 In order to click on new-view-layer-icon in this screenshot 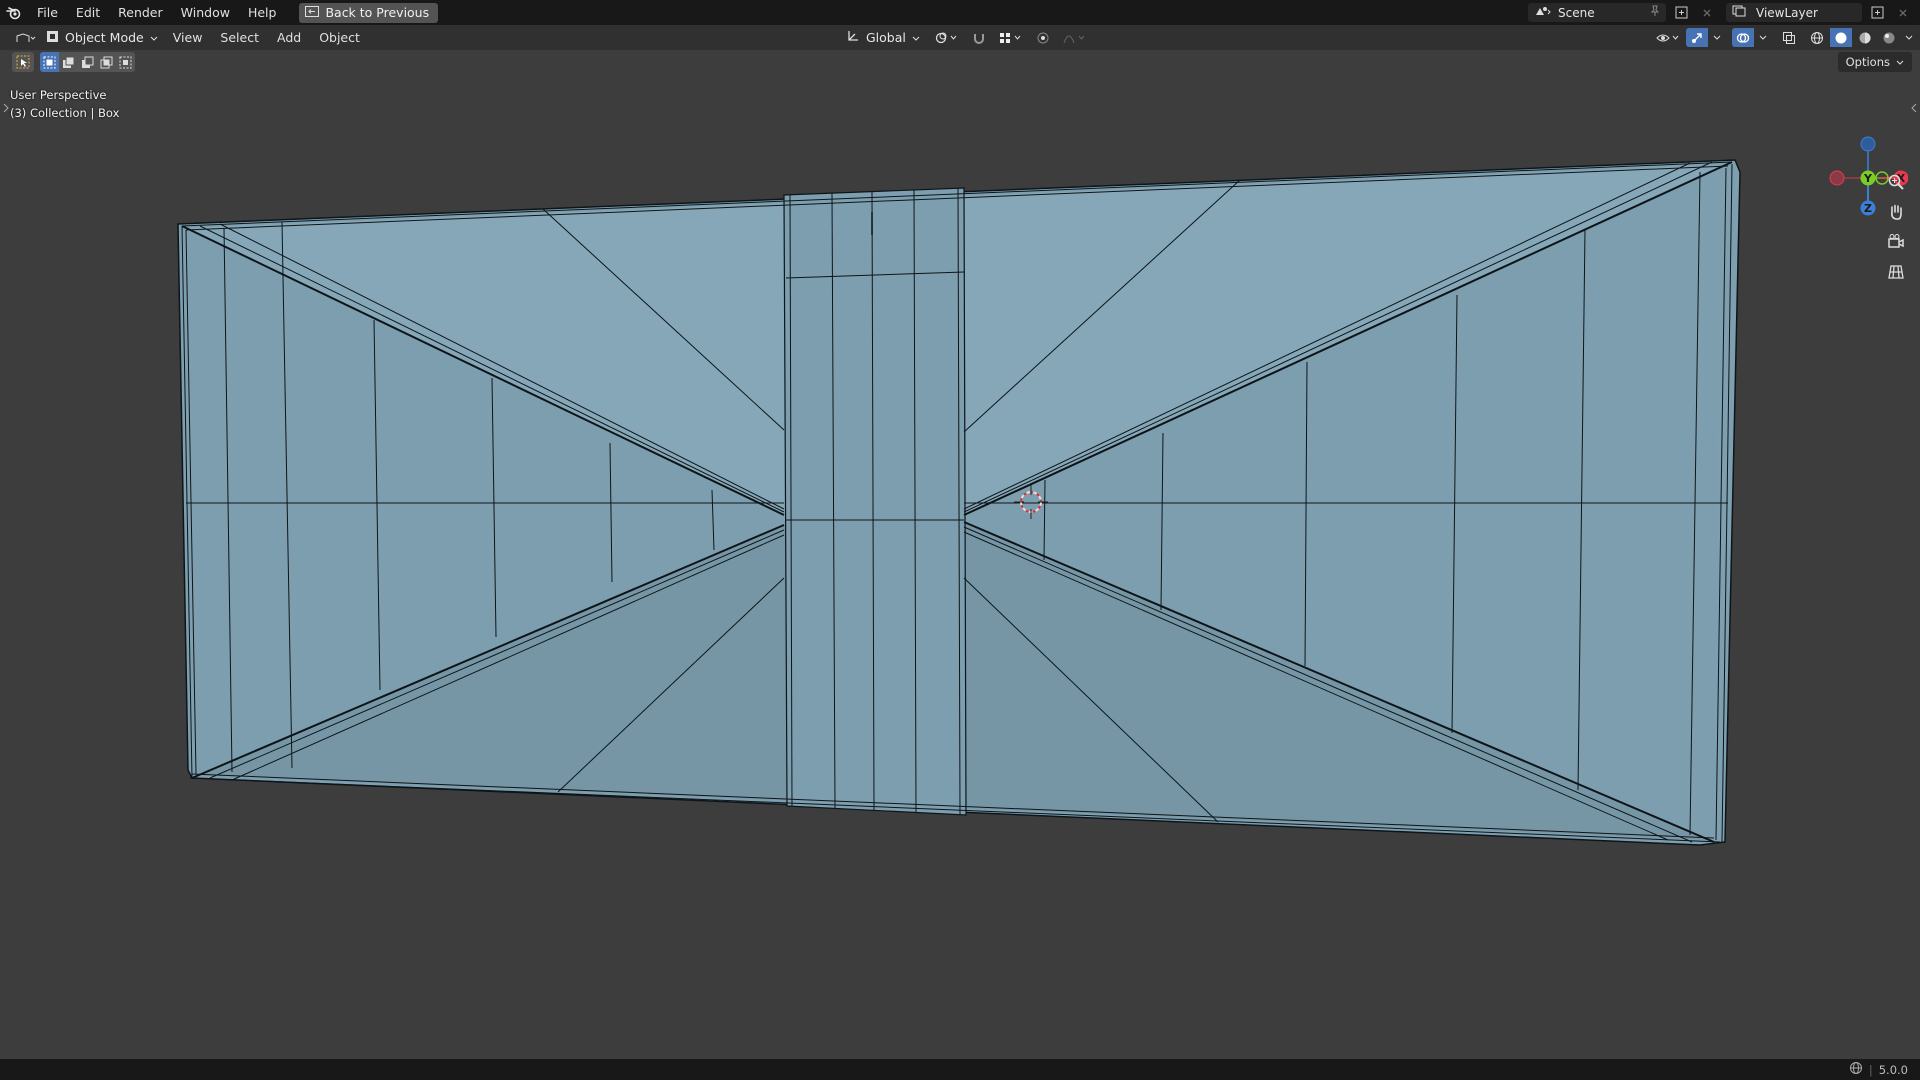, I will do `click(1877, 12)`.